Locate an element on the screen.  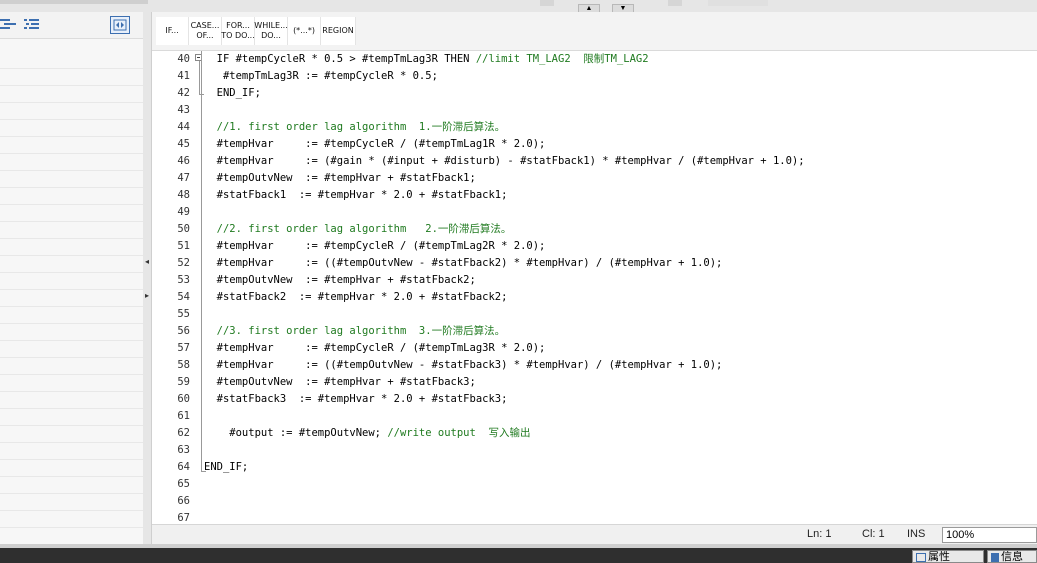
line-number: 48 is located at coordinates (183, 195).